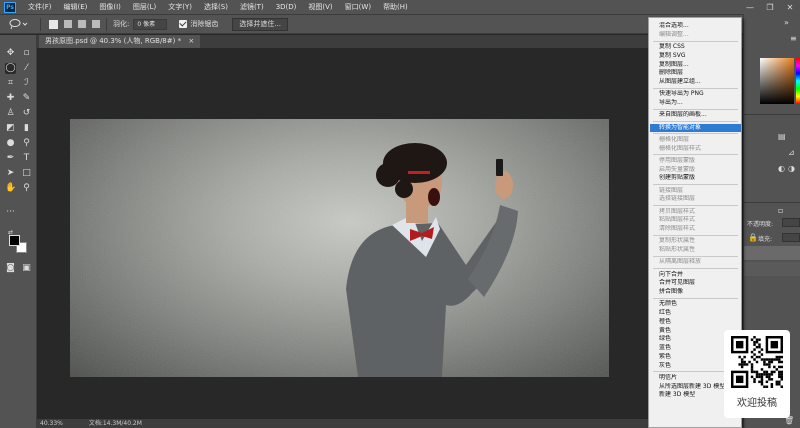  What do you see at coordinates (82, 24) in the screenshot?
I see `subtract-from-selection-icon` at bounding box center [82, 24].